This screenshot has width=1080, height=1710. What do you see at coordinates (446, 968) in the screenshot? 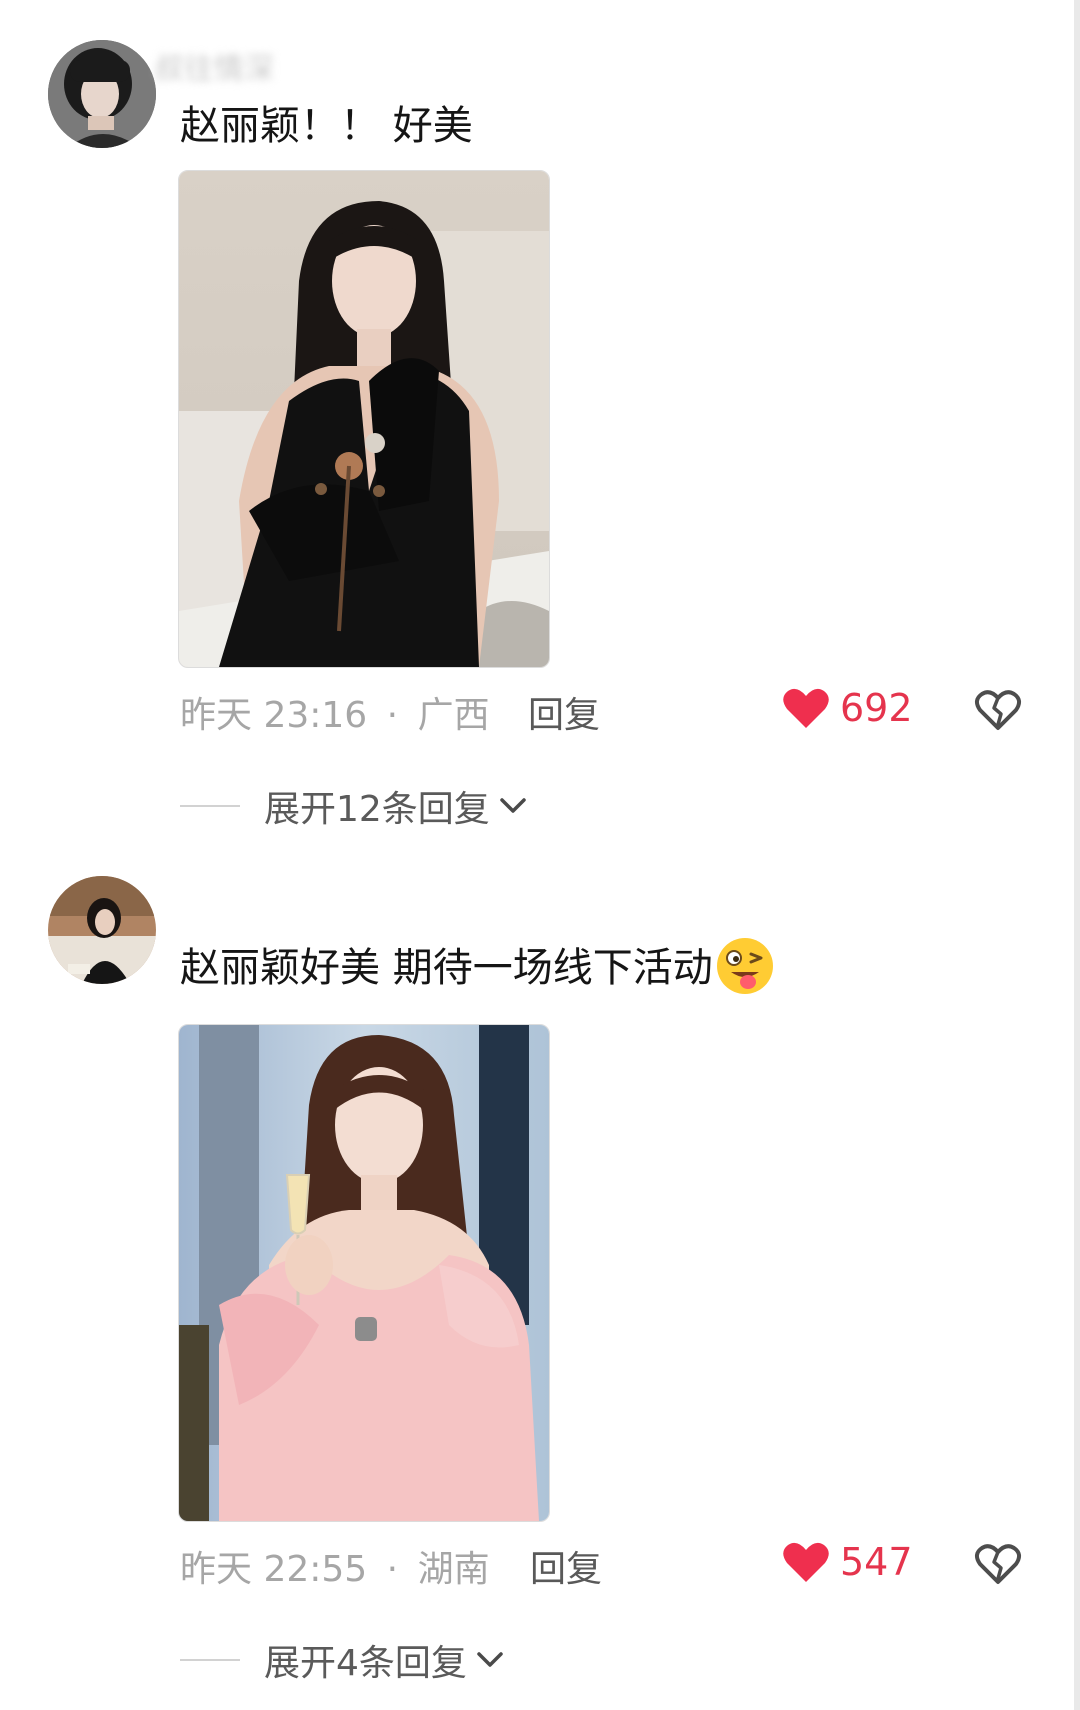
I see `comment-text-content: 赵丽颖好美 期待一场线下活动` at bounding box center [446, 968].